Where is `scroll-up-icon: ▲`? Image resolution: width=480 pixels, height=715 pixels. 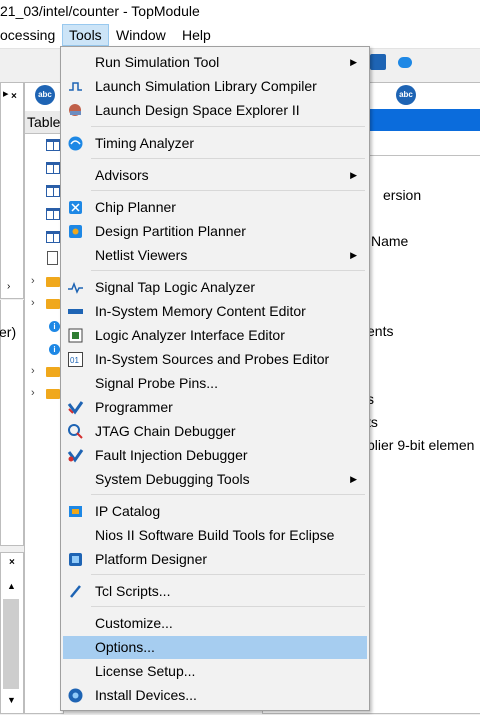 scroll-up-icon: ▲ is located at coordinates (11, 586).